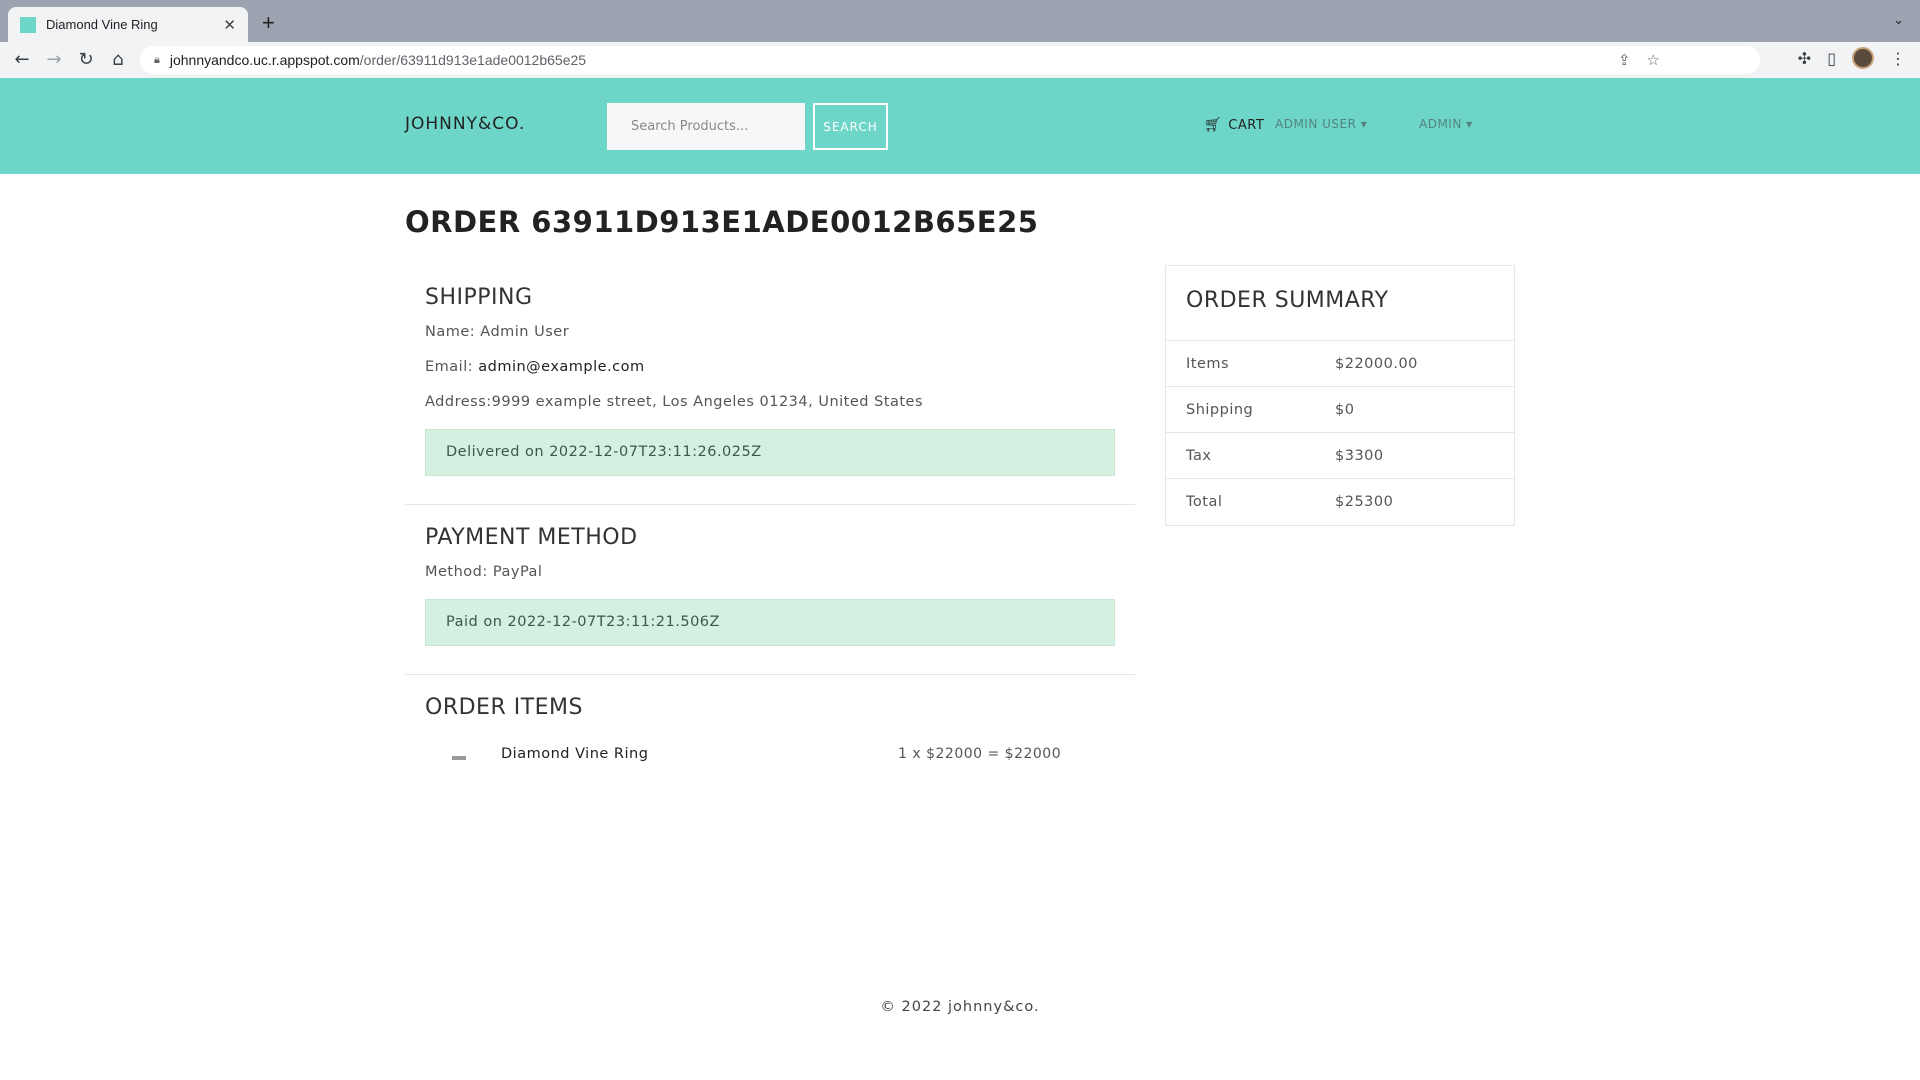 The image size is (1920, 1080). Describe the element at coordinates (1804, 58) in the screenshot. I see `extensions-icon: ✣` at that location.